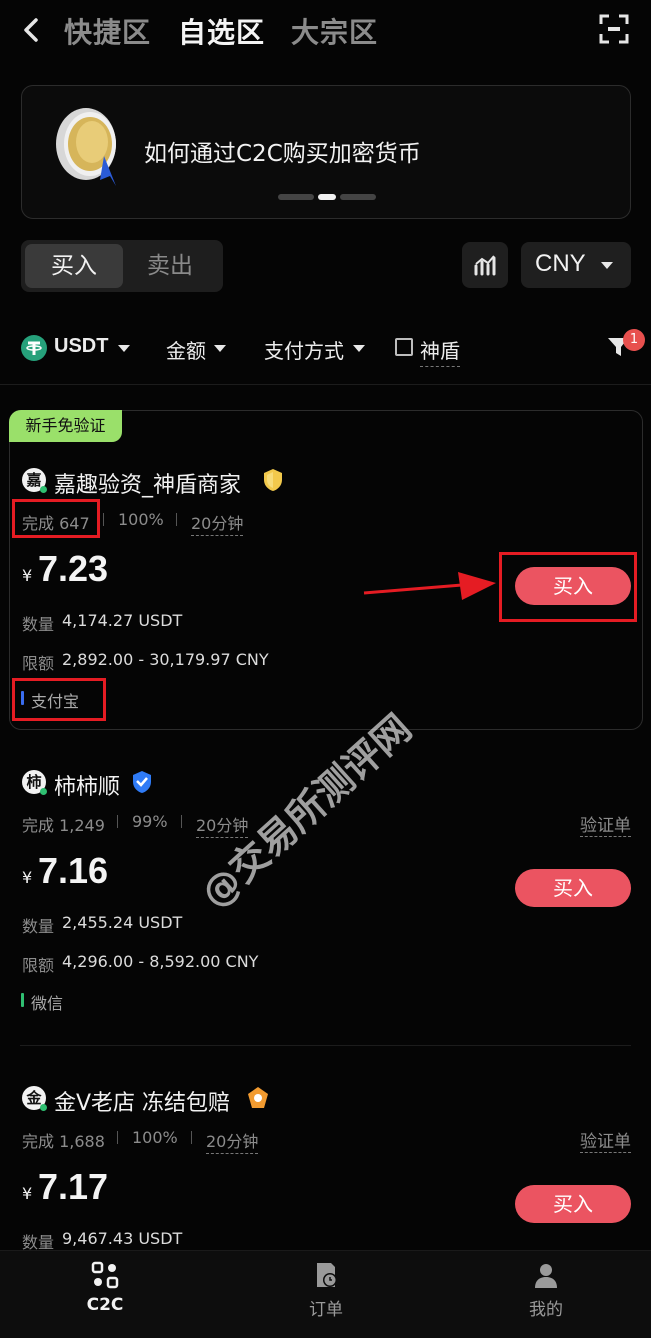 The height and width of the screenshot is (1338, 651). I want to click on carousel-dots, so click(327, 197).